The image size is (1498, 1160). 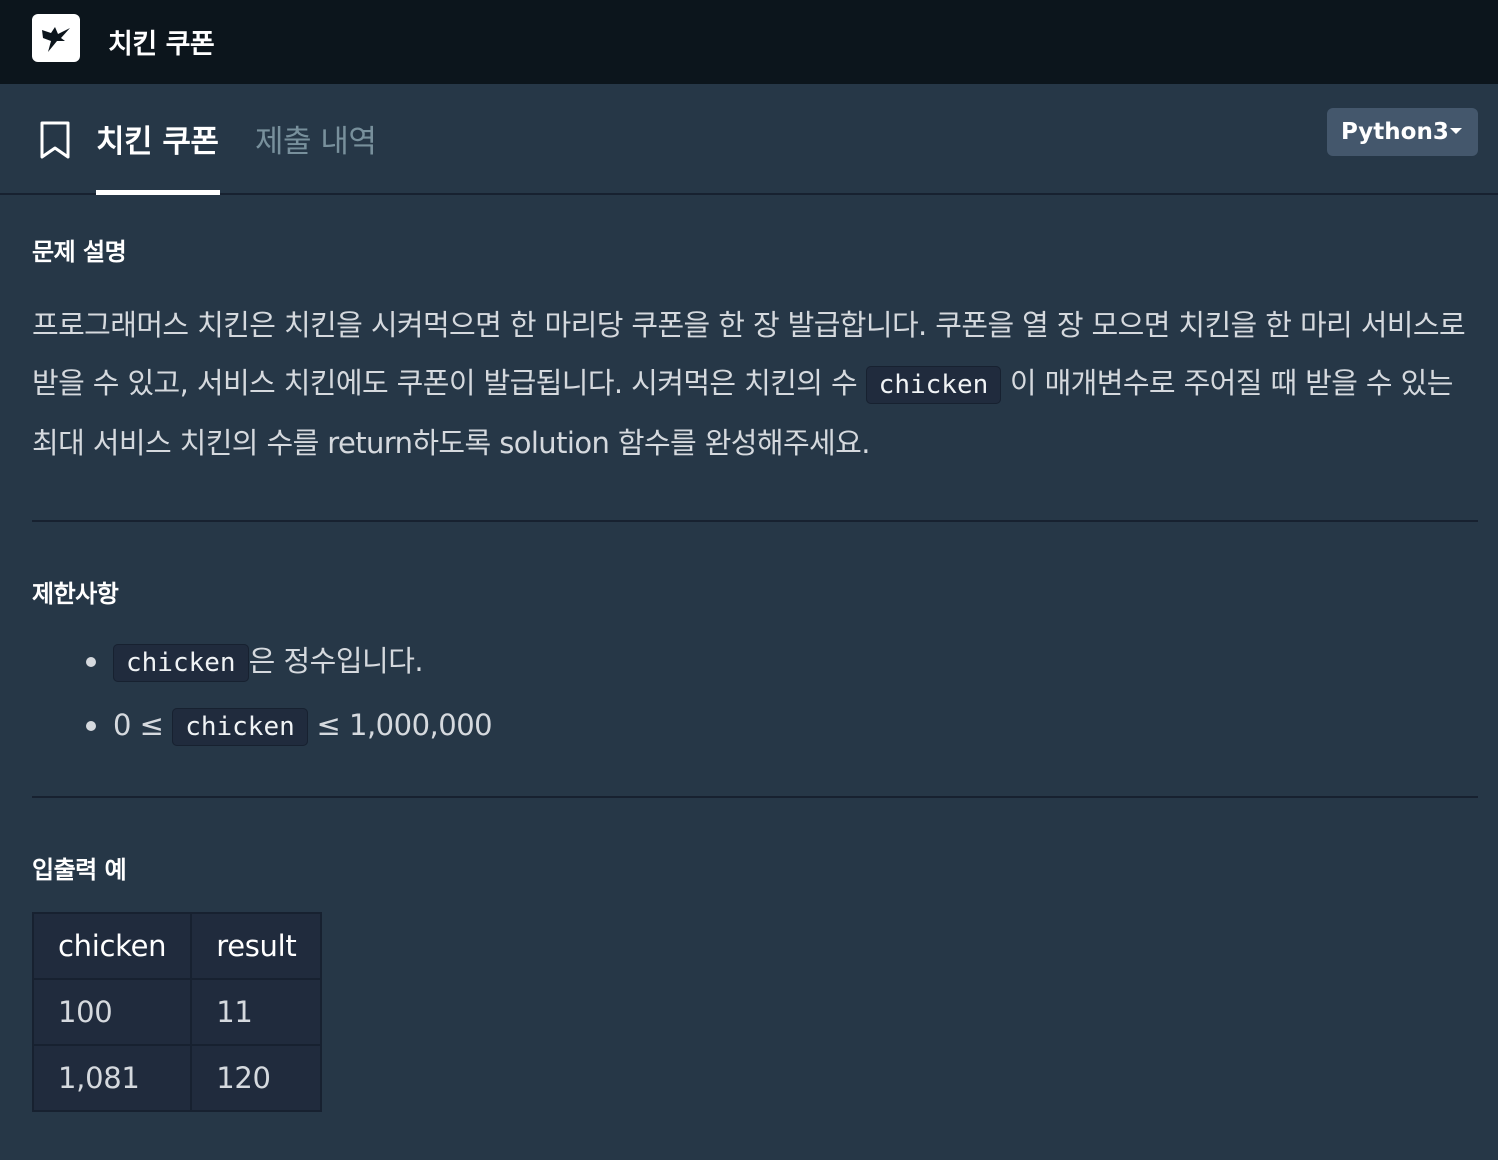 I want to click on table-row: 1,081 120, so click(x=177, y=1078).